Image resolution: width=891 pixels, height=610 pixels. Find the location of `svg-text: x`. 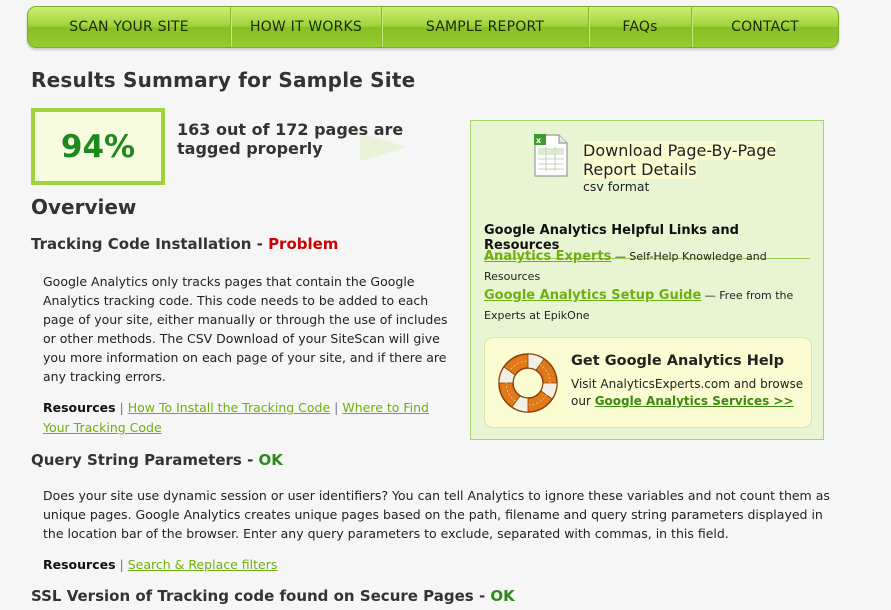

svg-text: x is located at coordinates (539, 140).